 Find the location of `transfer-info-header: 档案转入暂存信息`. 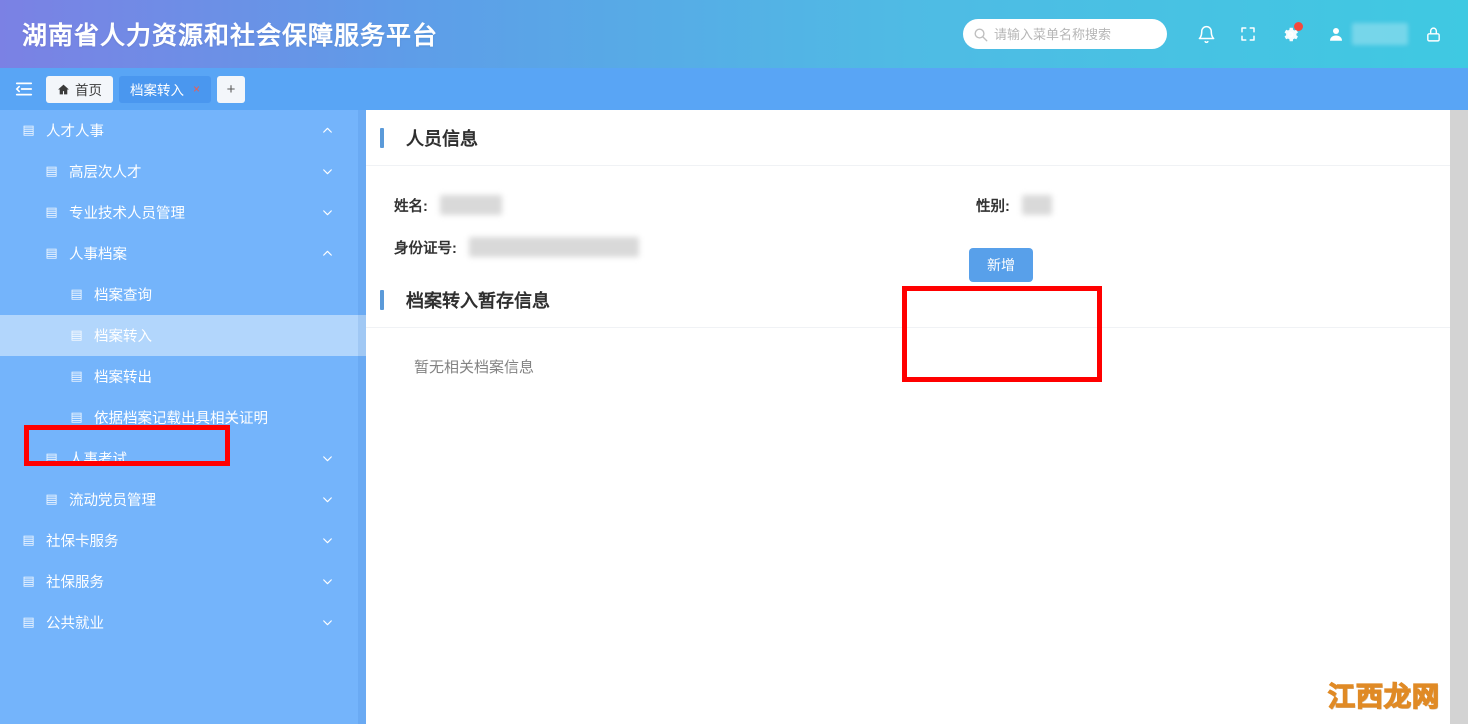

transfer-info-header: 档案转入暂存信息 is located at coordinates (908, 300).